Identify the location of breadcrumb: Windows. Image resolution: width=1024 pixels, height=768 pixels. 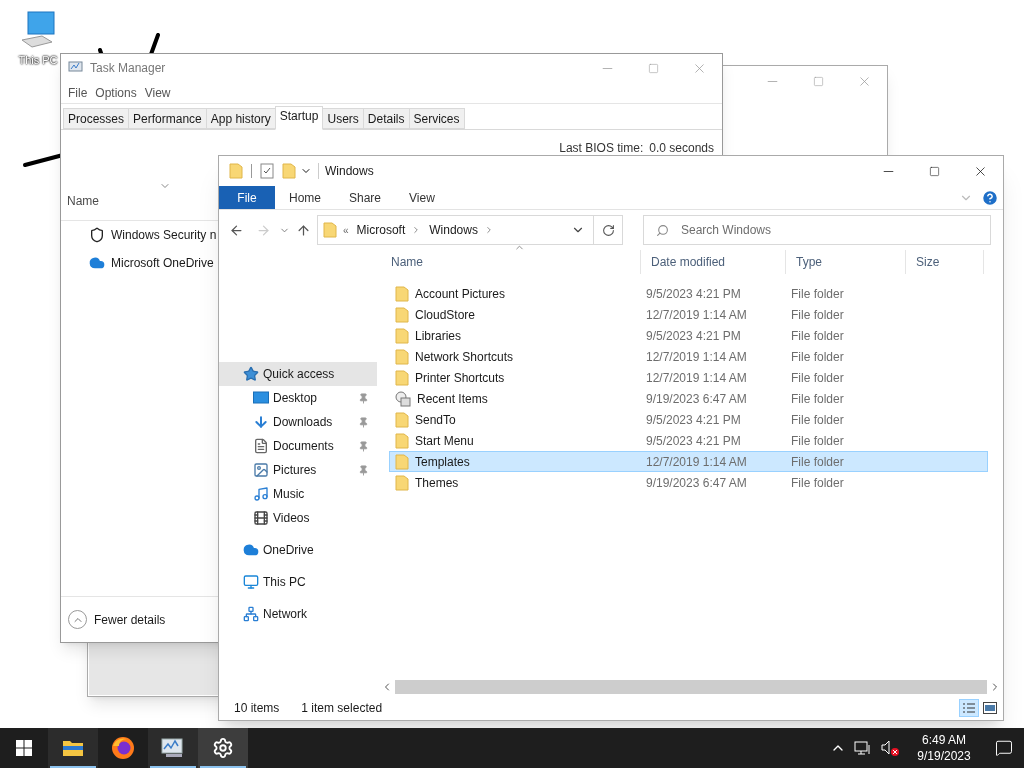
(453, 230).